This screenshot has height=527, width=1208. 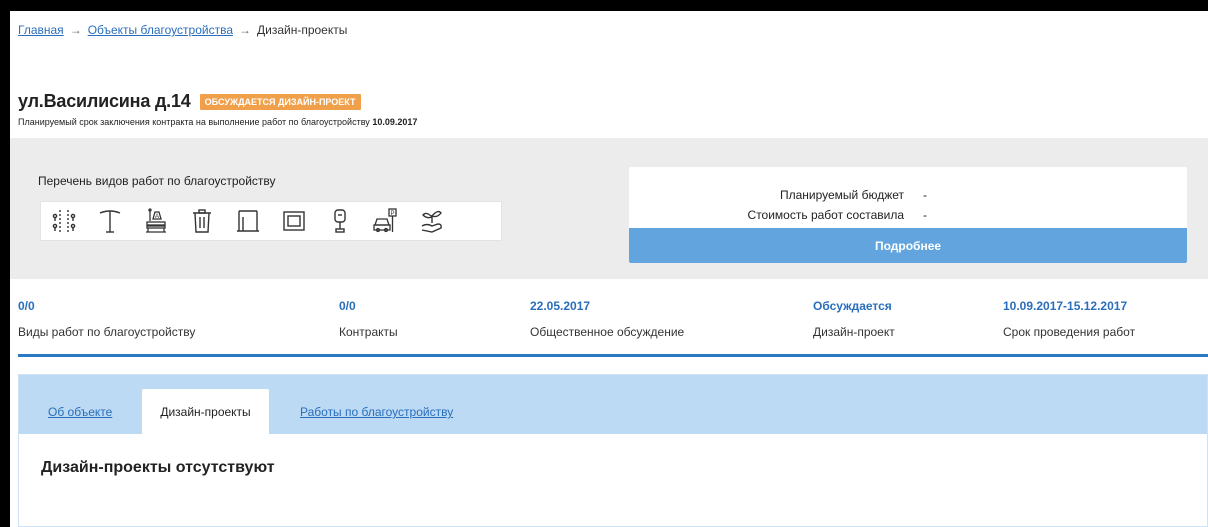 What do you see at coordinates (157, 181) in the screenshot?
I see `works-list-label: Перечень видов работ по благоустройству` at bounding box center [157, 181].